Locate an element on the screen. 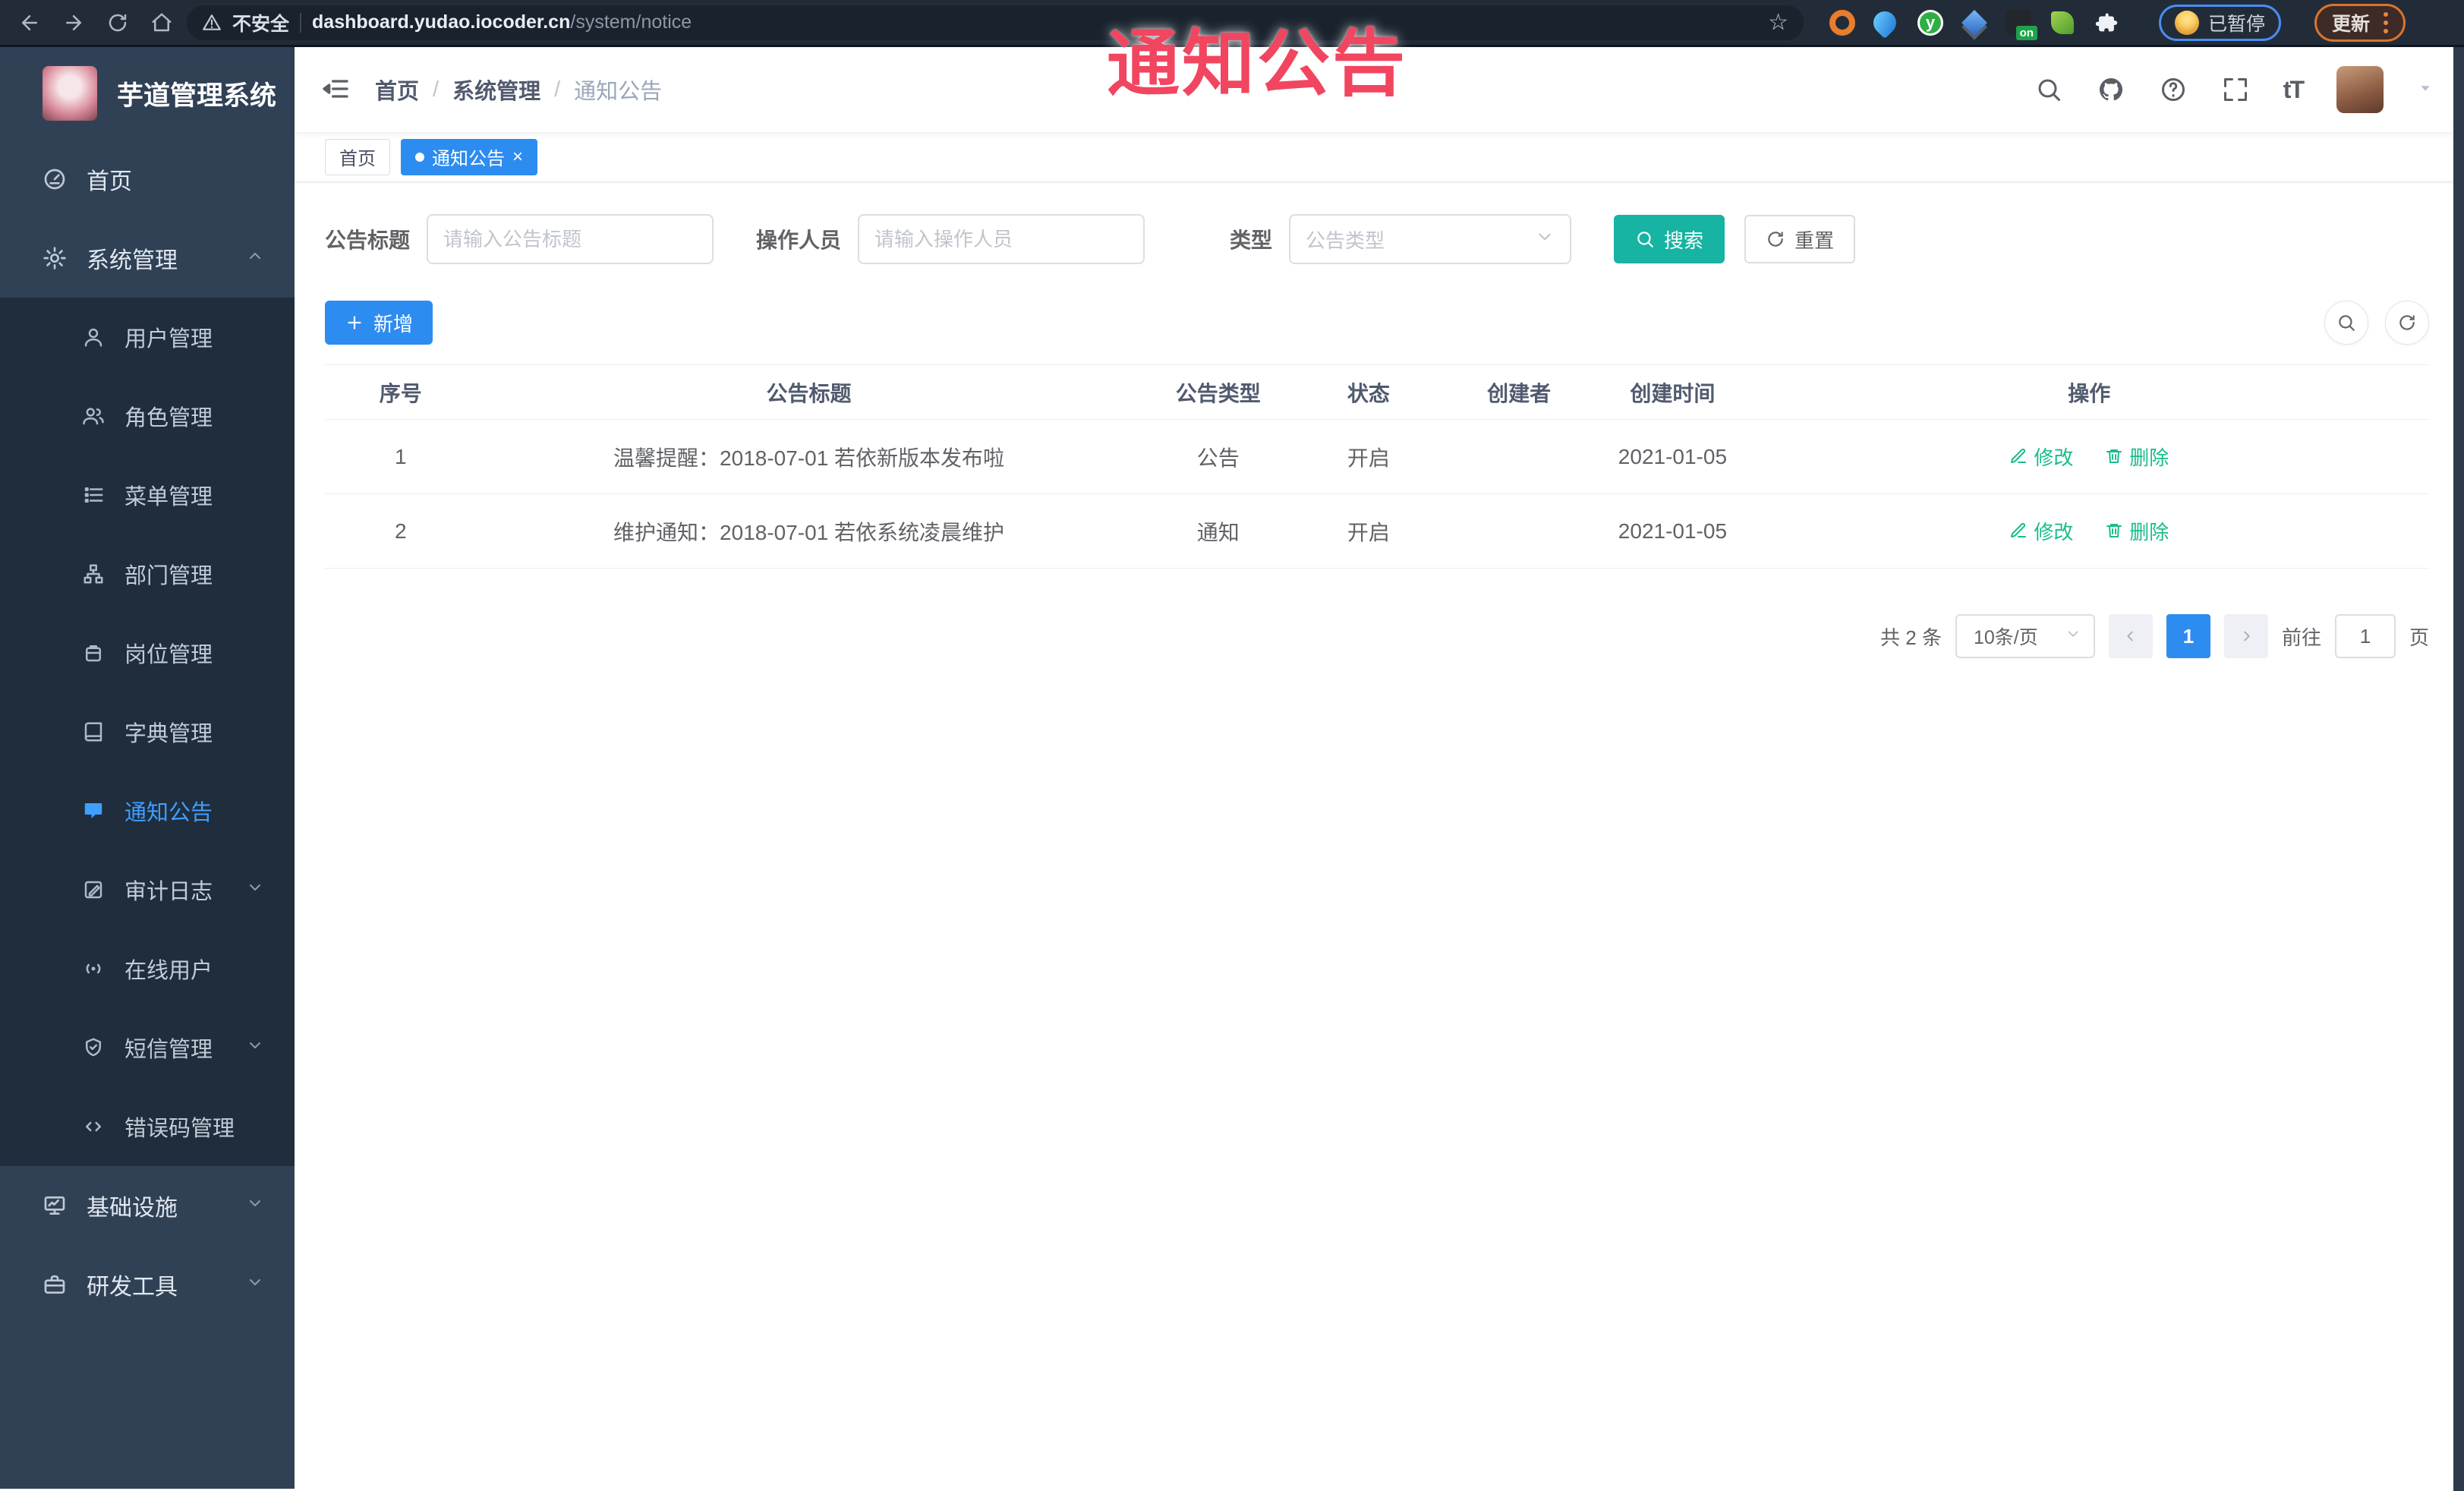 The height and width of the screenshot is (1491, 2464). current-page: 1 is located at coordinates (2188, 636).